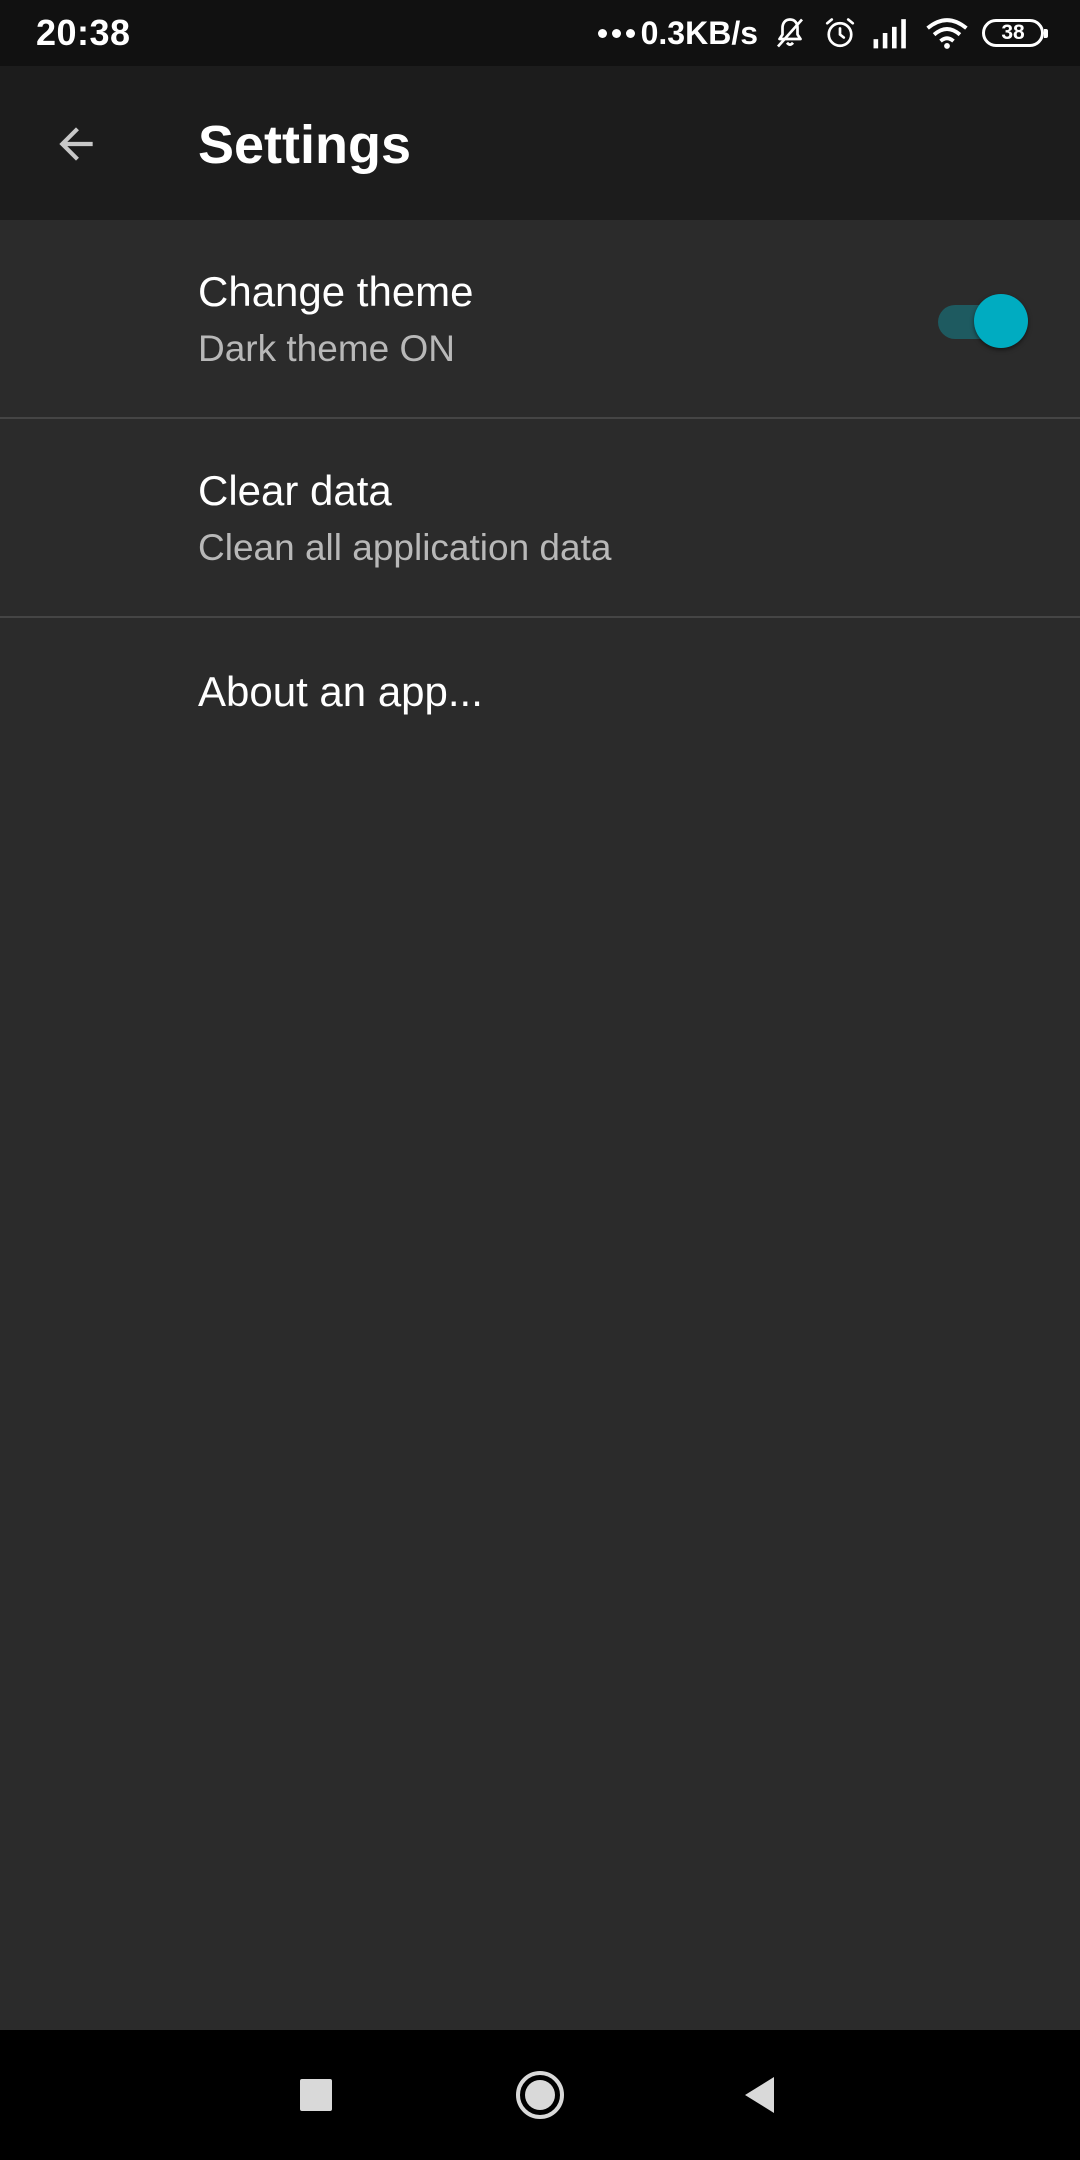 This screenshot has width=1080, height=2160. What do you see at coordinates (699, 32) in the screenshot?
I see `network-speed: 0.3KB/s` at bounding box center [699, 32].